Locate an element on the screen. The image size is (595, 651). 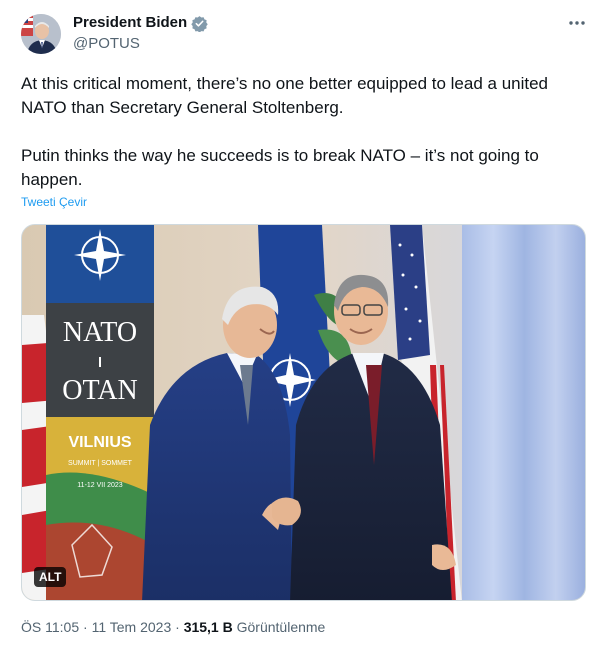
author-display-name: President Biden is located at coordinates (130, 23).